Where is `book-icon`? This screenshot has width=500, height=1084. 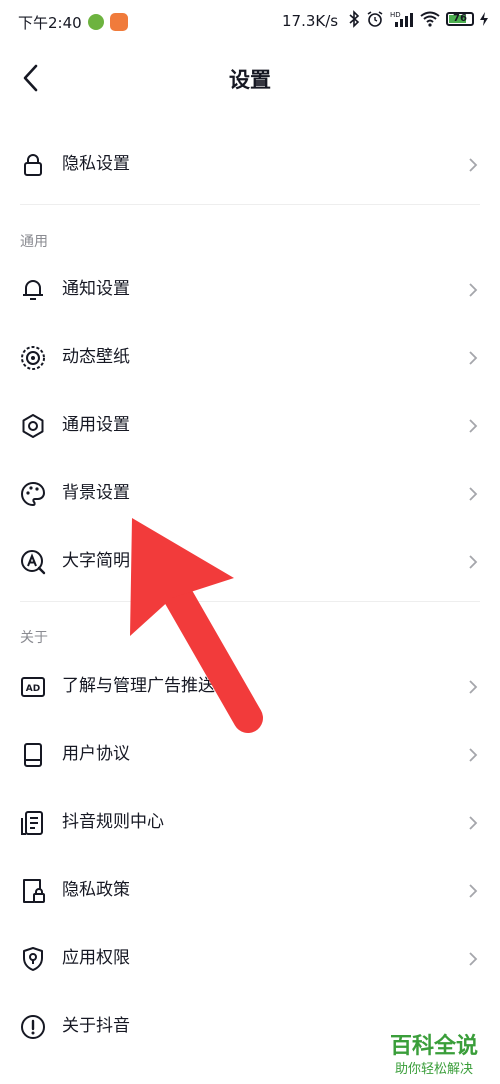 book-icon is located at coordinates (33, 755).